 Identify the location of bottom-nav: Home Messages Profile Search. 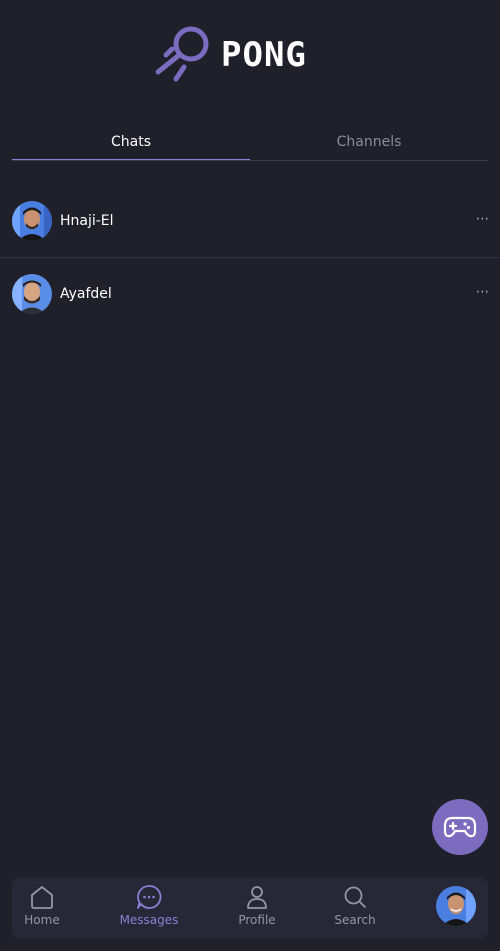
(250, 908).